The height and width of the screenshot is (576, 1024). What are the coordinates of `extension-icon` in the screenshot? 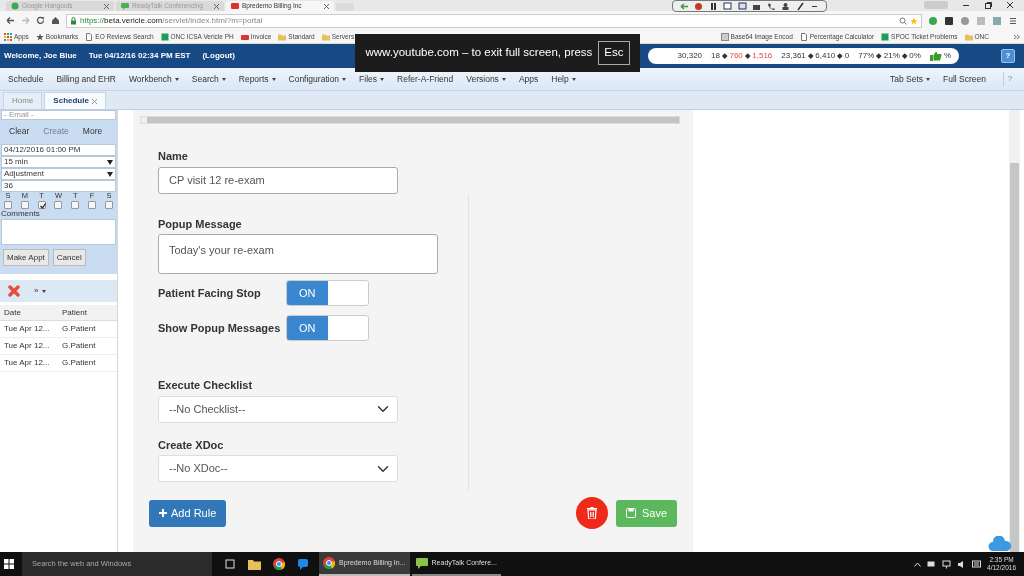 It's located at (949, 20).